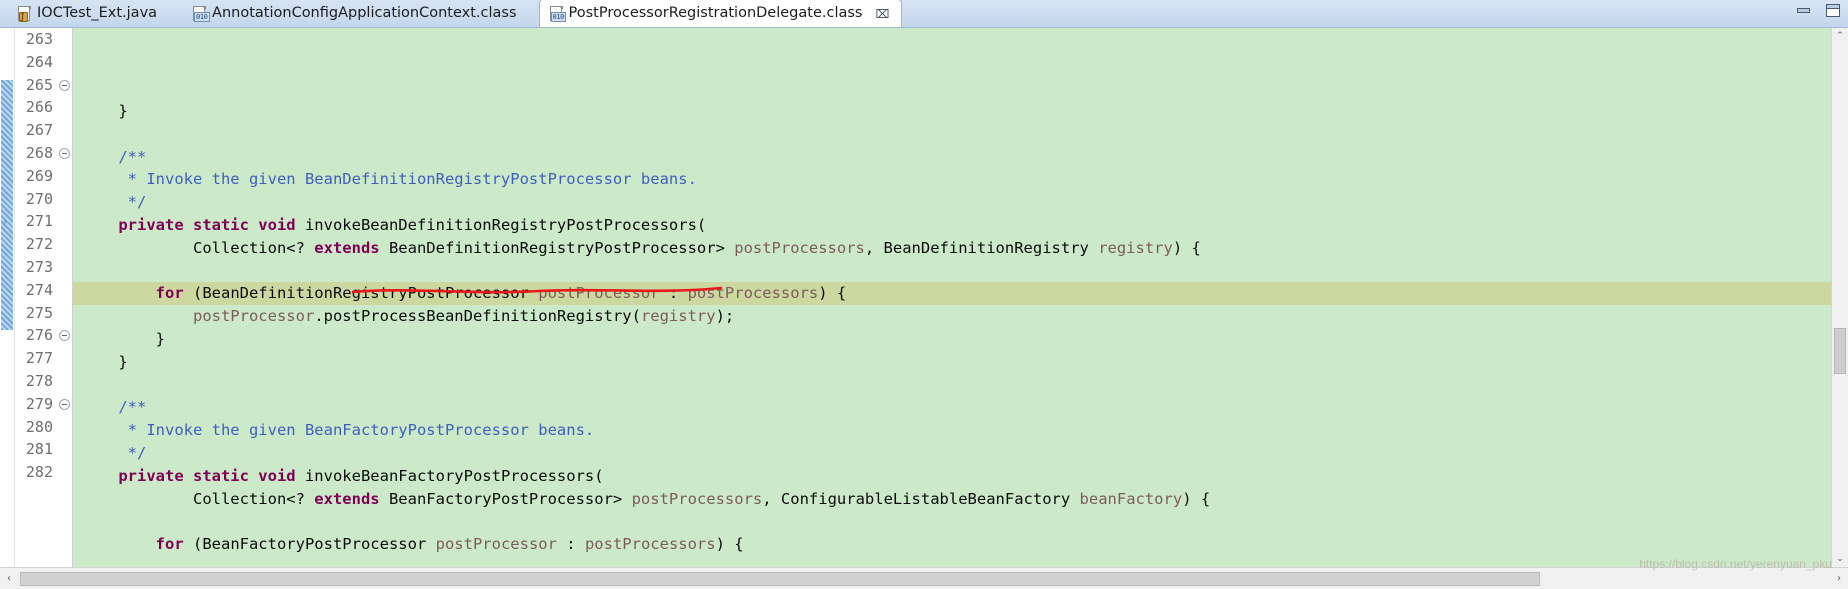  Describe the element at coordinates (39, 39) in the screenshot. I see `line-number: 263` at that location.